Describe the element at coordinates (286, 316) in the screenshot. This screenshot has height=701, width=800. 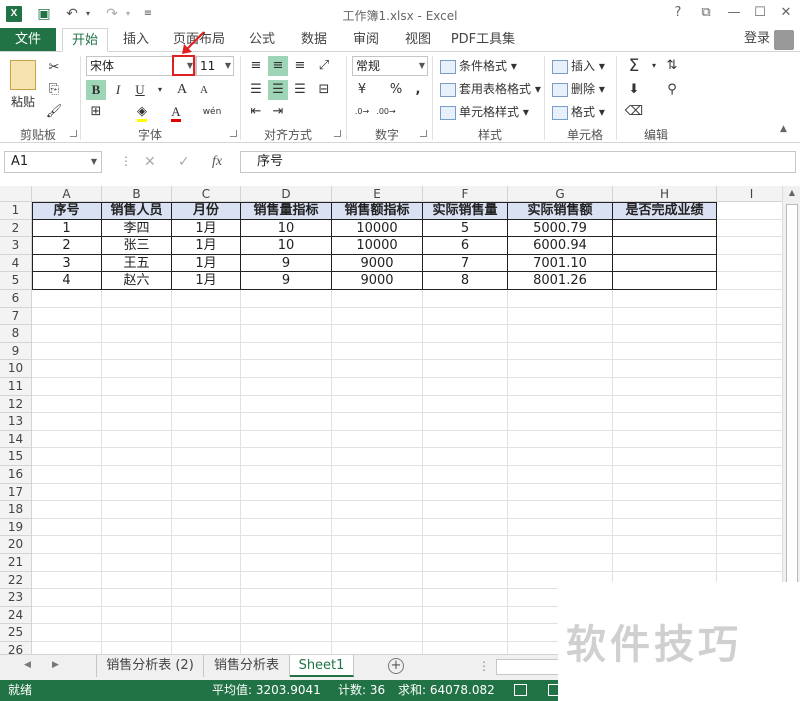
I see `cell-d7` at that location.